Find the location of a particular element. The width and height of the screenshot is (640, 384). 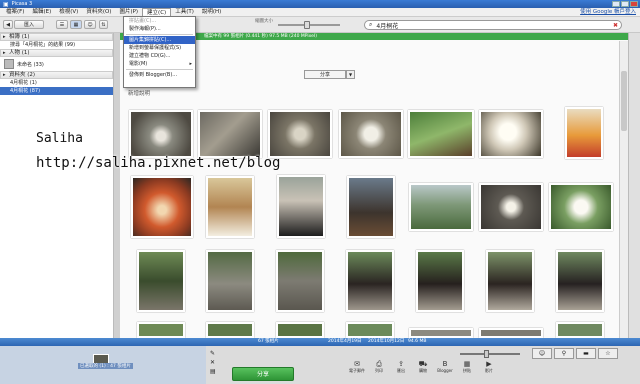

menu-folder: 資料夾(O) is located at coordinates (98, 12).